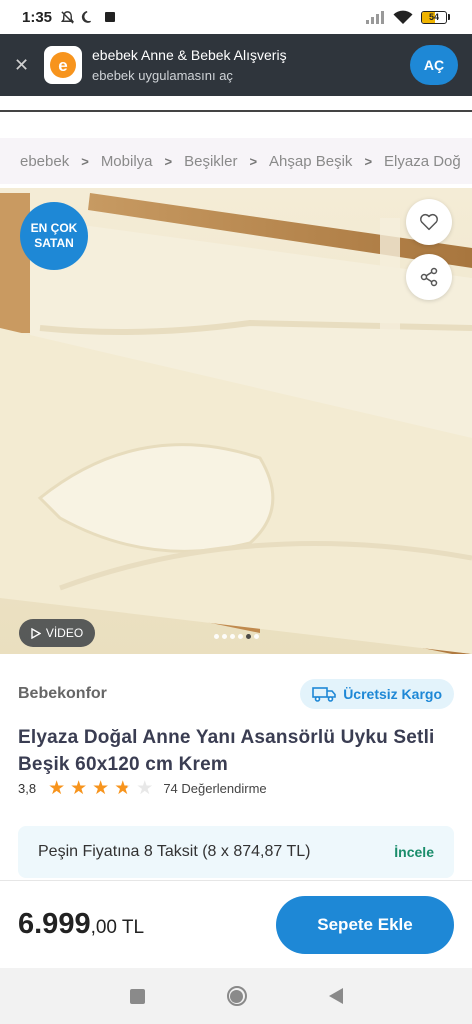 This screenshot has height=1024, width=472. I want to click on brand-name: Bebekonfor, so click(62, 694).